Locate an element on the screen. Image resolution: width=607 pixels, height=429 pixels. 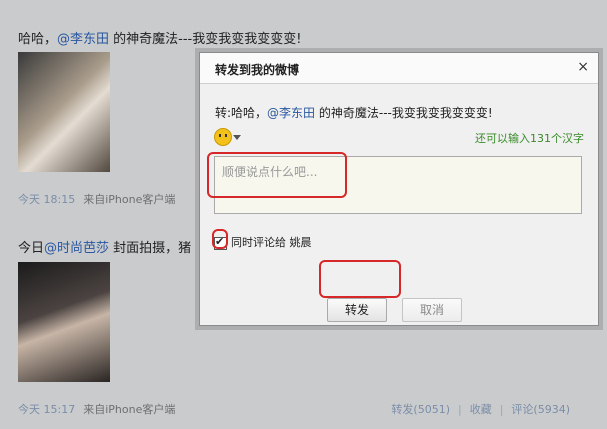
mention-link: @时尚芭莎 is located at coordinates (76, 248).